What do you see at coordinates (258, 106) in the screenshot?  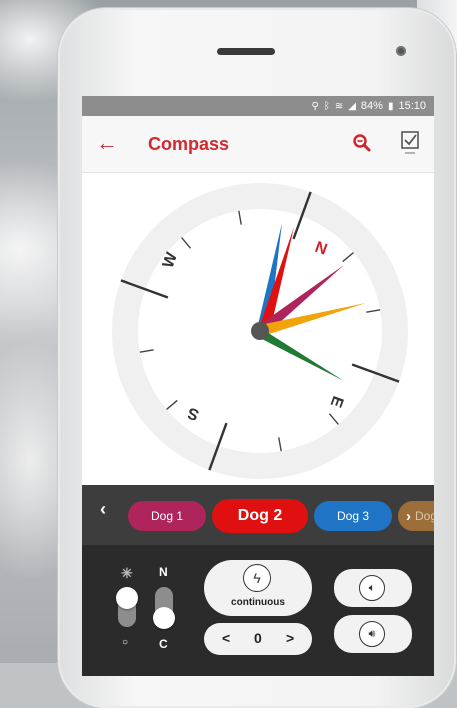 I see `status-bar: ⚲ ᛒ ≋ ◢ 84% ▮ 15:10` at bounding box center [258, 106].